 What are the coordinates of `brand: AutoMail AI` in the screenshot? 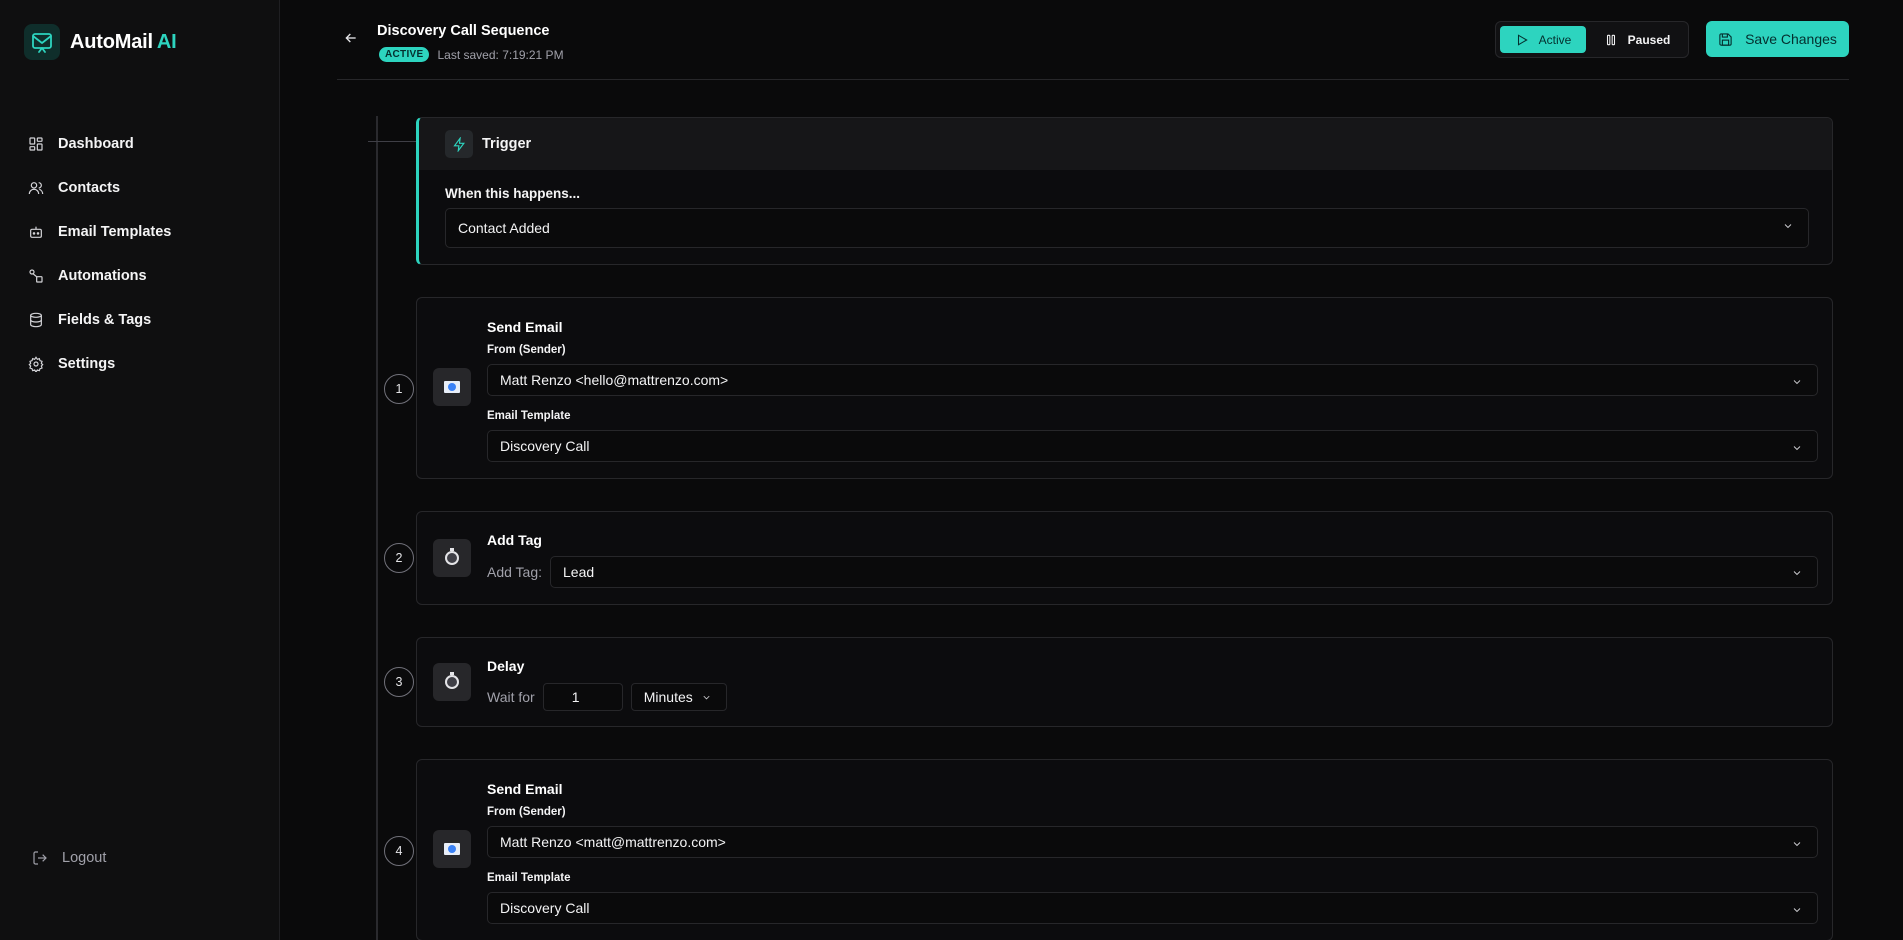 It's located at (100, 42).